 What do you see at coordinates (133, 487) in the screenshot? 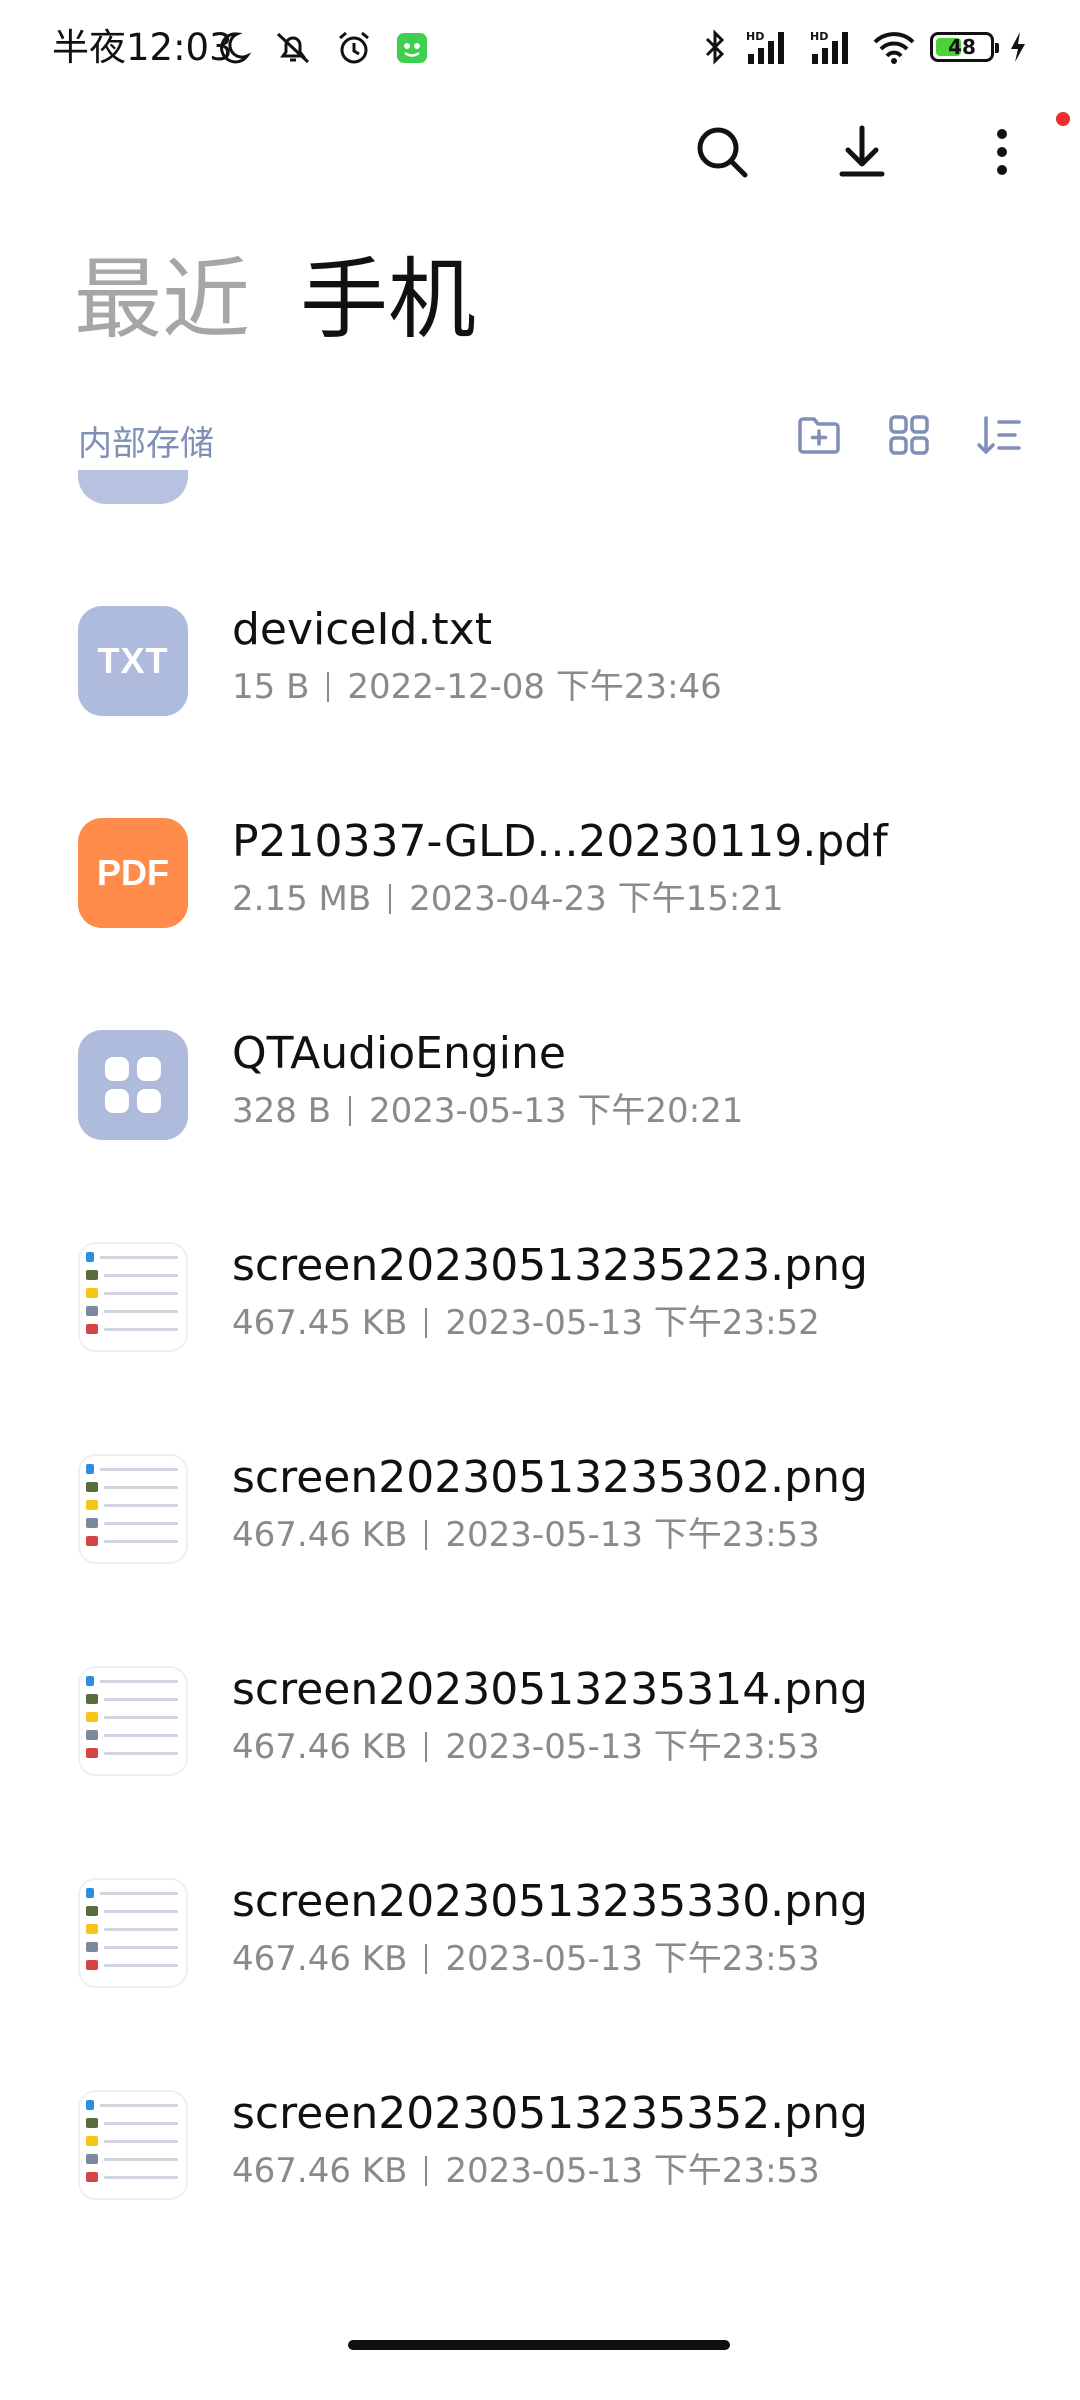
I see `partial-file-icon` at bounding box center [133, 487].